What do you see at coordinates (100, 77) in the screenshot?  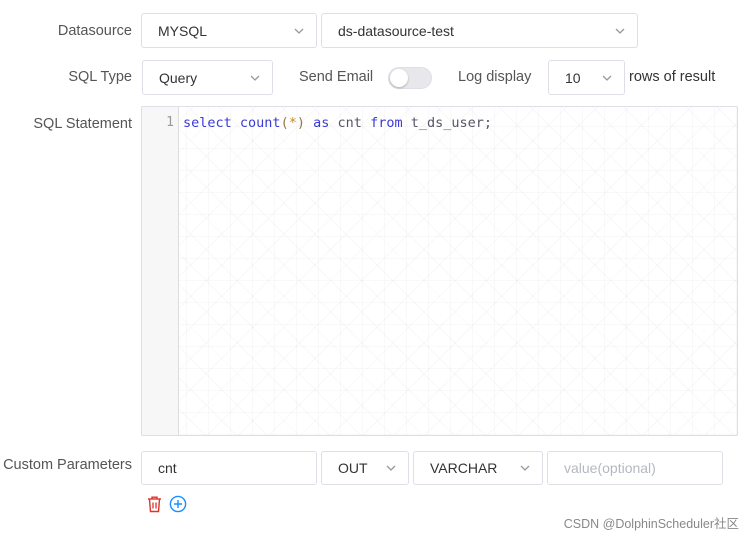 I see `sql-type-label: SQL Type` at bounding box center [100, 77].